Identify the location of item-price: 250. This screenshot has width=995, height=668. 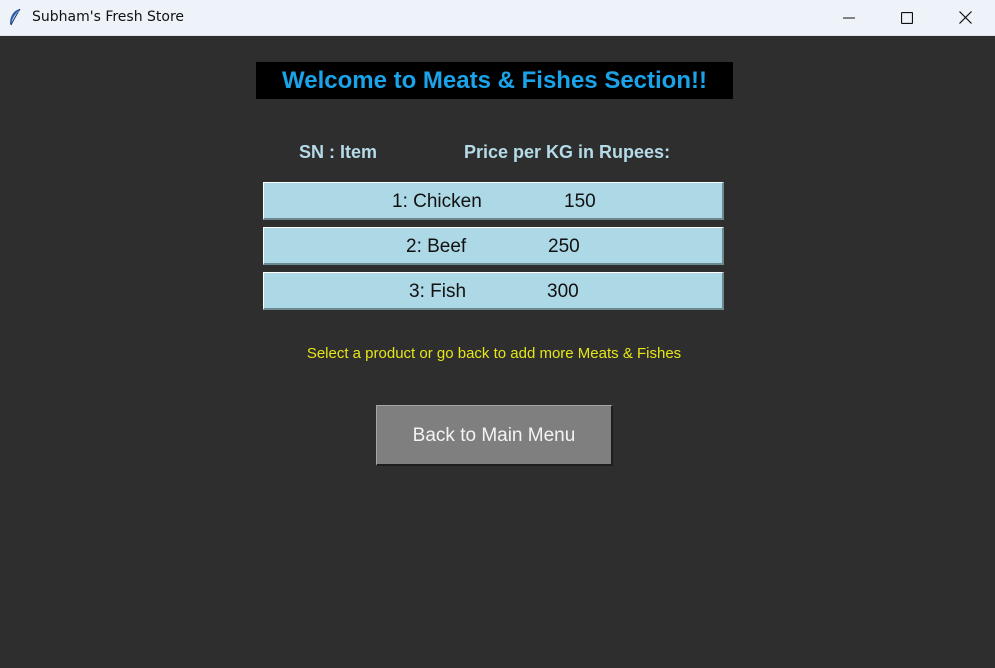
(564, 246).